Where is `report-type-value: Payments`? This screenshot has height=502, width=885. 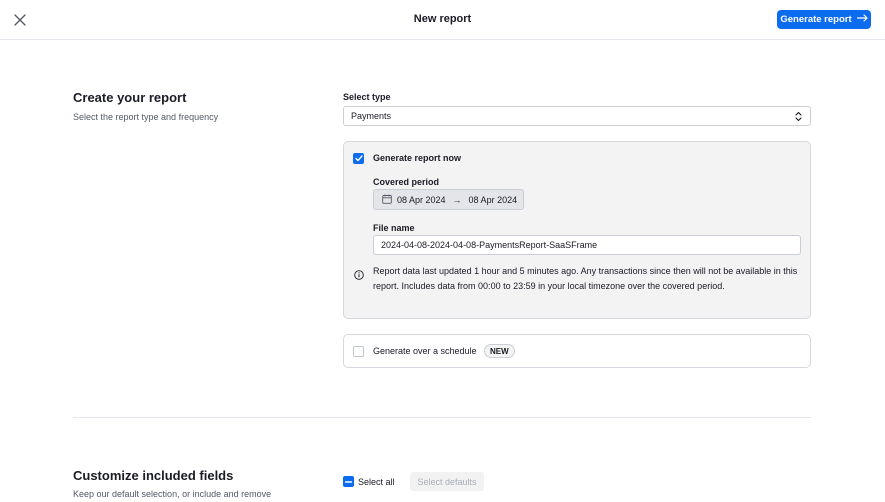
report-type-value: Payments is located at coordinates (371, 116).